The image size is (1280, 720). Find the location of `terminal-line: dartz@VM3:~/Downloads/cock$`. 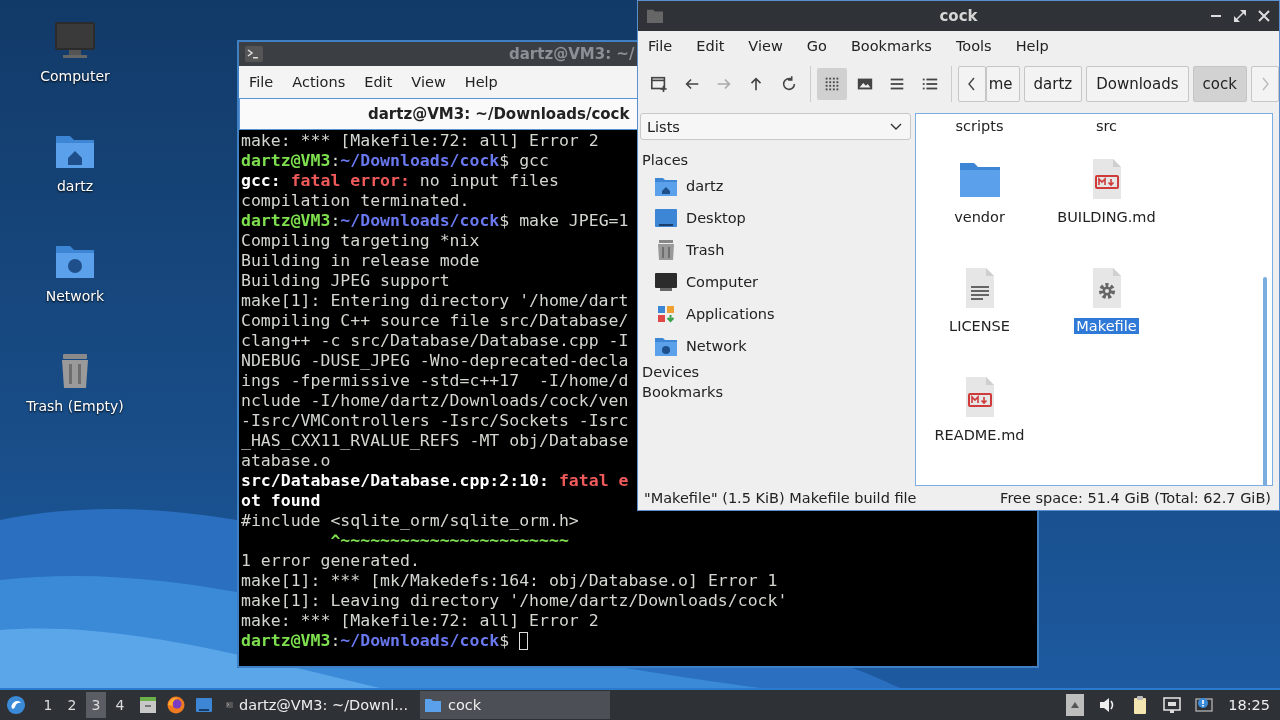

terminal-line: dartz@VM3:~/Downloads/cock$ is located at coordinates (376, 641).